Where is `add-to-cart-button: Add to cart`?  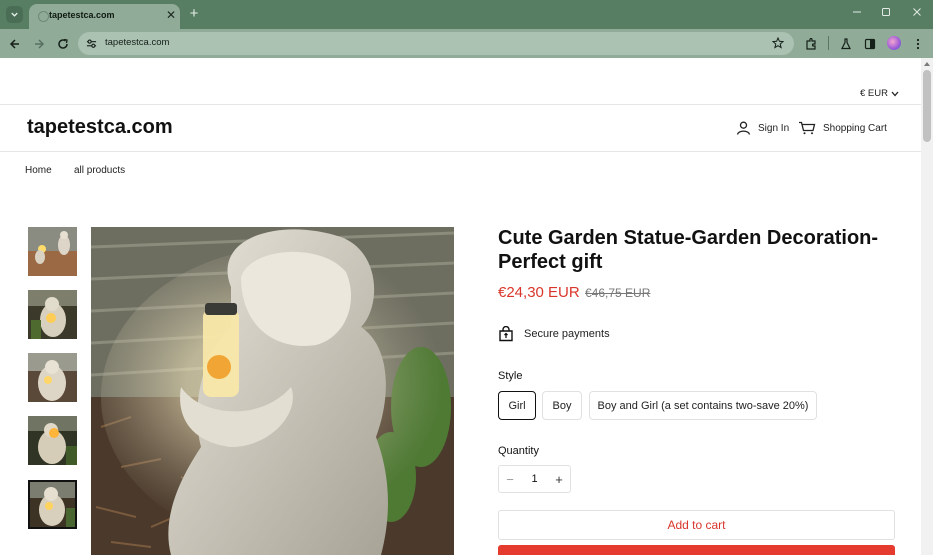
add-to-cart-button: Add to cart is located at coordinates (696, 525).